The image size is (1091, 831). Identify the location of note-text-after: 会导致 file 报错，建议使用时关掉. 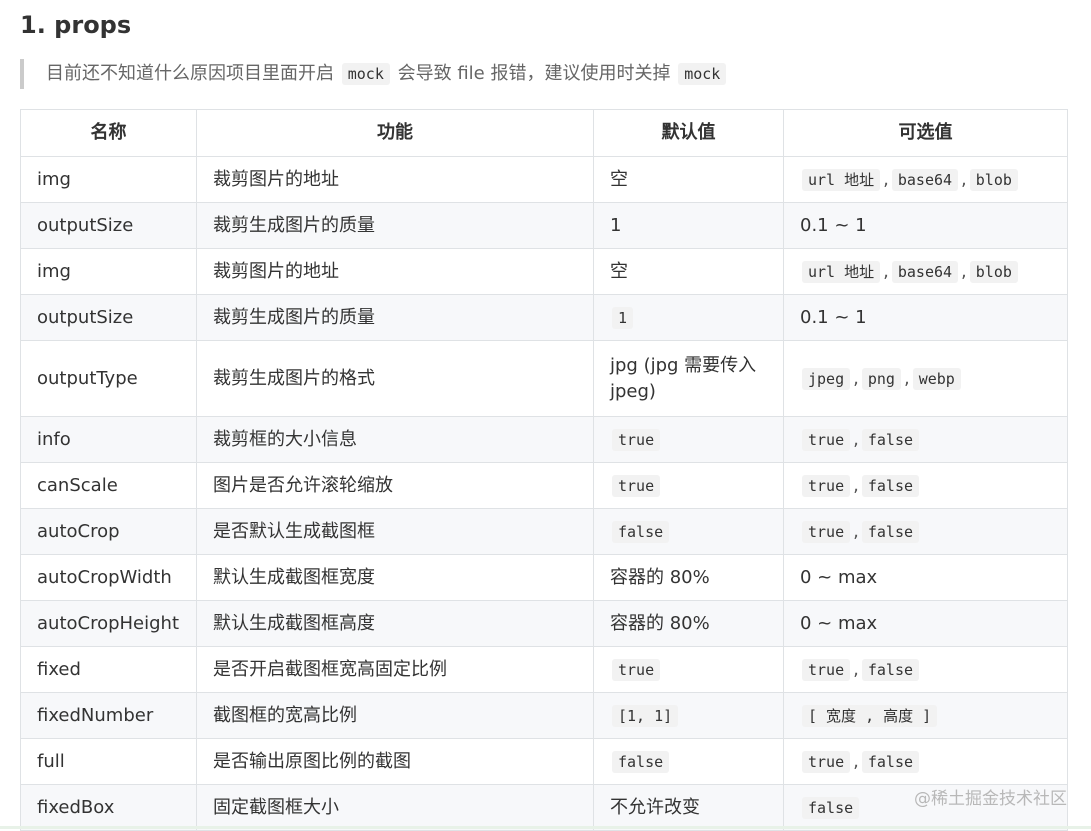
(534, 73).